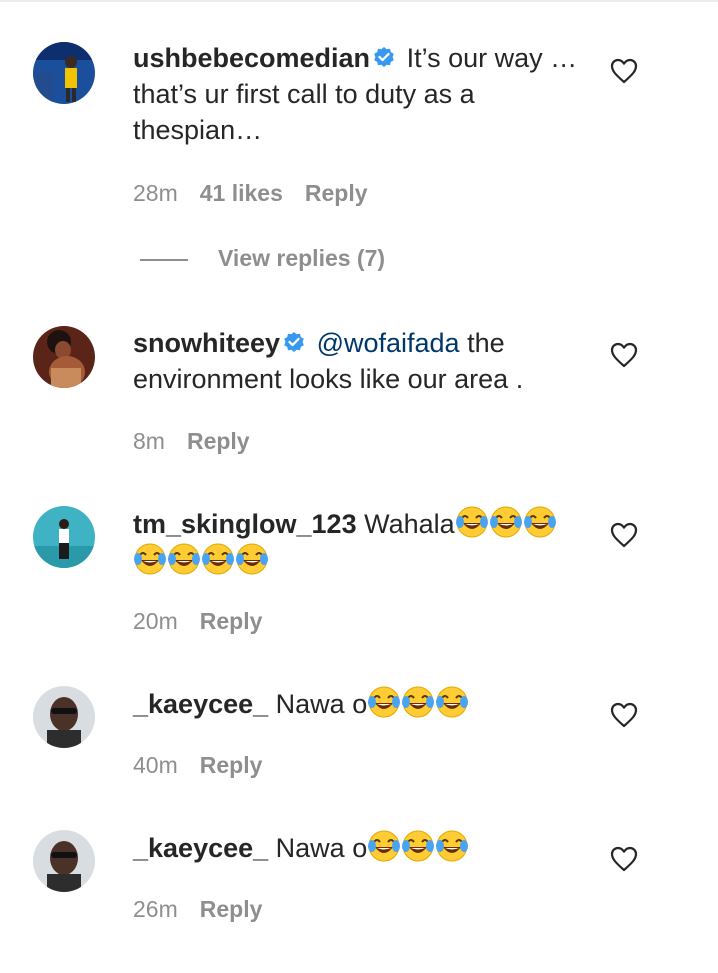 This screenshot has height=973, width=718. I want to click on comment-meta: 8m Reply, so click(202, 441).